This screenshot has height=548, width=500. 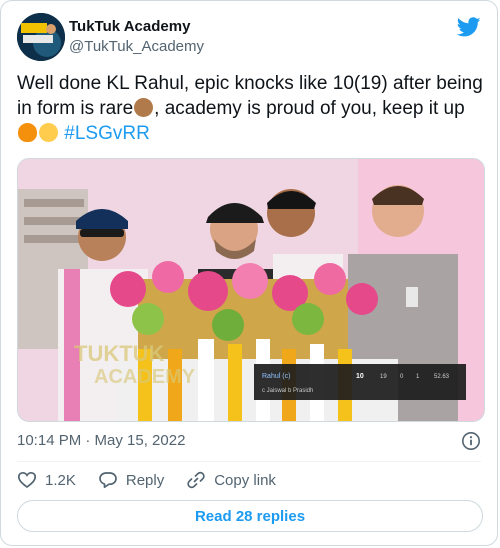 I want to click on twitter-bird-icon, so click(x=469, y=27).